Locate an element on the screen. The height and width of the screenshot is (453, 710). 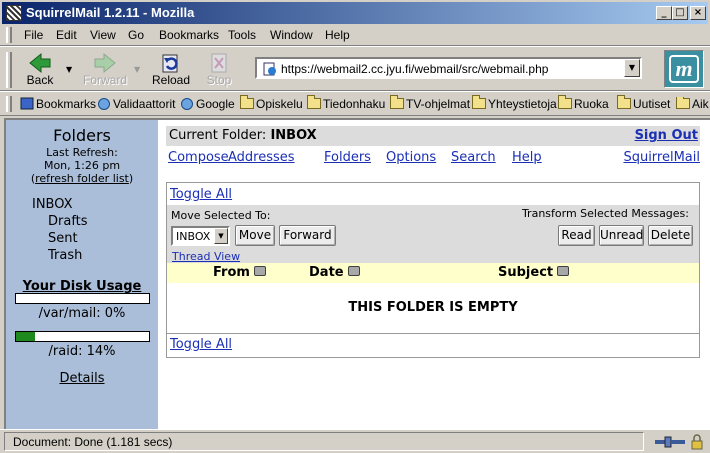
menu-window: Window is located at coordinates (291, 35).